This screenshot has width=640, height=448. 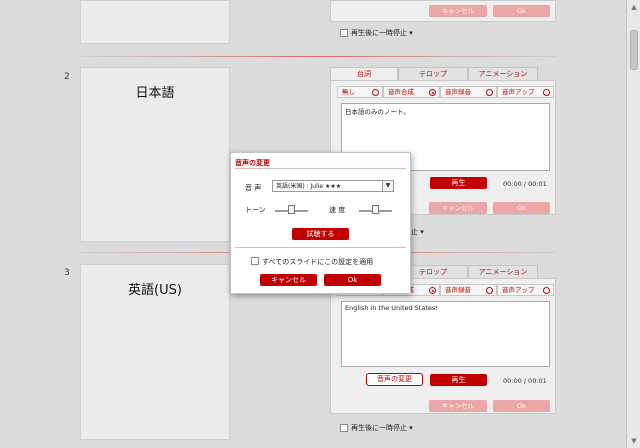 What do you see at coordinates (320, 234) in the screenshot?
I see `try-listen-button: 試聴する` at bounding box center [320, 234].